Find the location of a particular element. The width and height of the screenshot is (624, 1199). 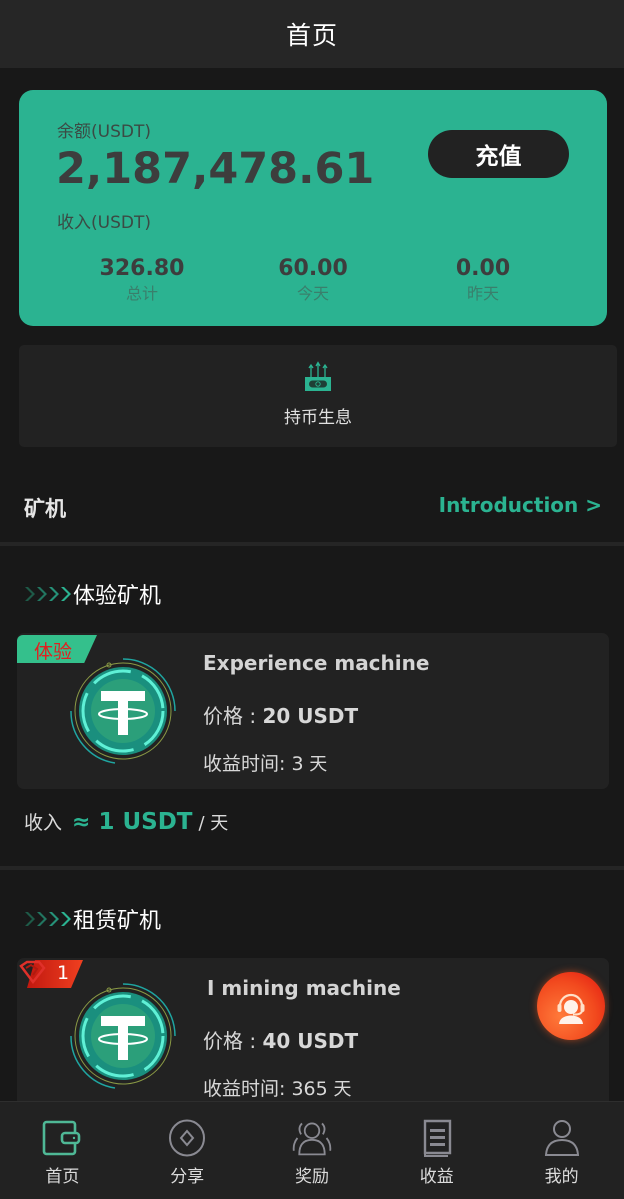

balance-label: 余额(USDT) is located at coordinates (104, 132).